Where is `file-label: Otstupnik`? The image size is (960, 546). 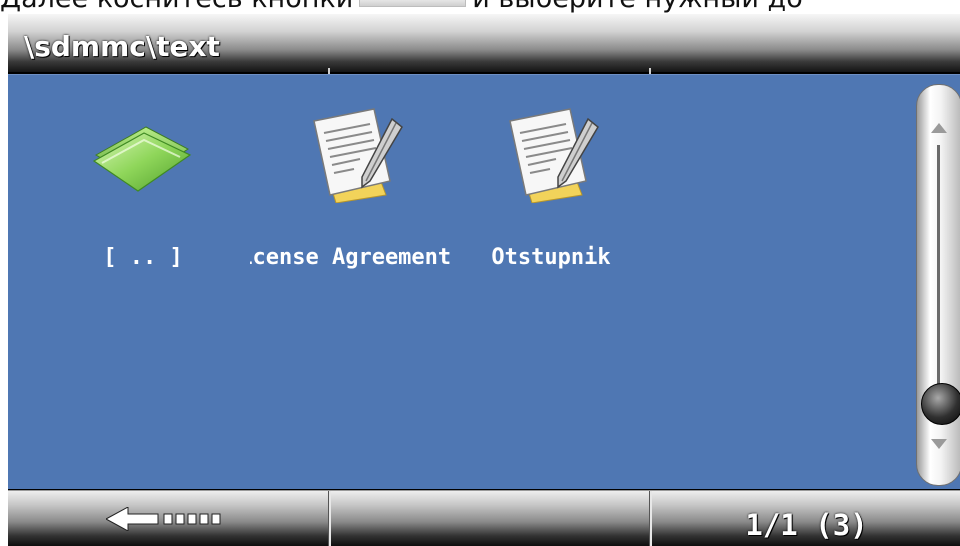
file-label: Otstupnik is located at coordinates (551, 257).